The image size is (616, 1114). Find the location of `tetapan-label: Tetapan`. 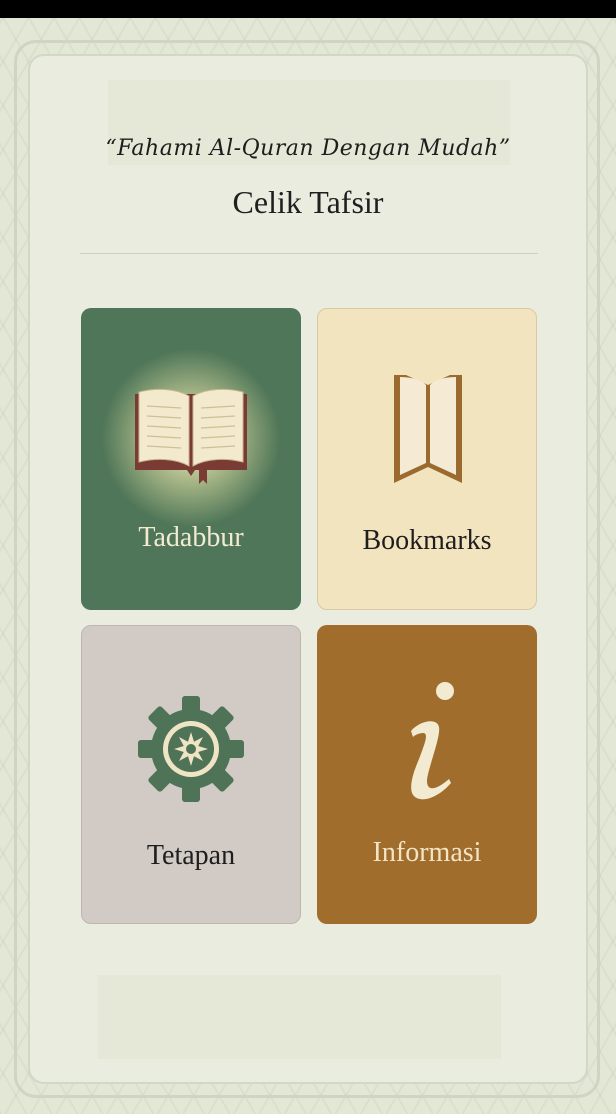

tetapan-label: Tetapan is located at coordinates (191, 855).